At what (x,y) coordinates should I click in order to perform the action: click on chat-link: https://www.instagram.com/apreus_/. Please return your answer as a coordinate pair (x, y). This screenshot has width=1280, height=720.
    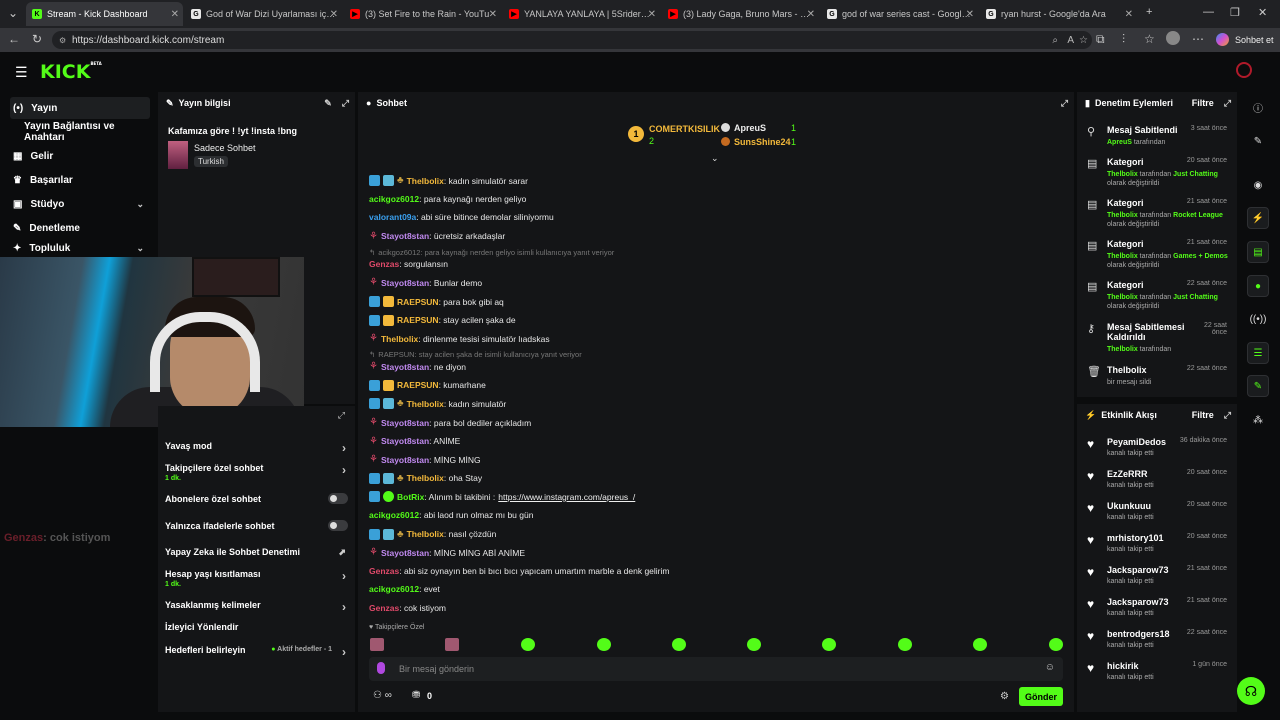
    Looking at the image, I should click on (566, 497).